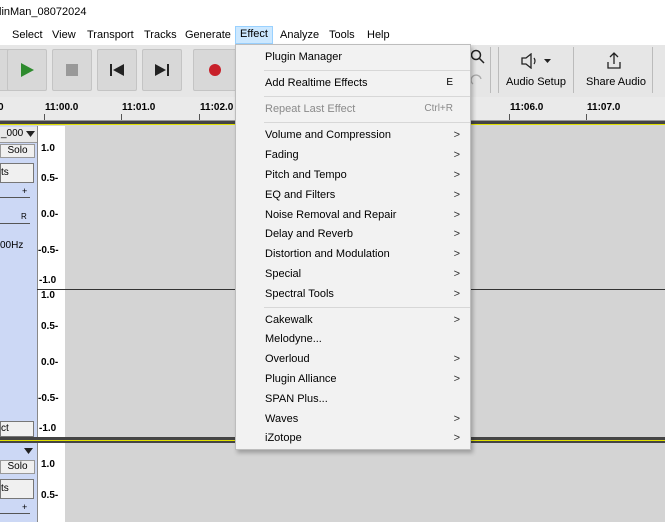 This screenshot has width=665, height=522. Describe the element at coordinates (536, 61) in the screenshot. I see `speaker-icon` at that location.